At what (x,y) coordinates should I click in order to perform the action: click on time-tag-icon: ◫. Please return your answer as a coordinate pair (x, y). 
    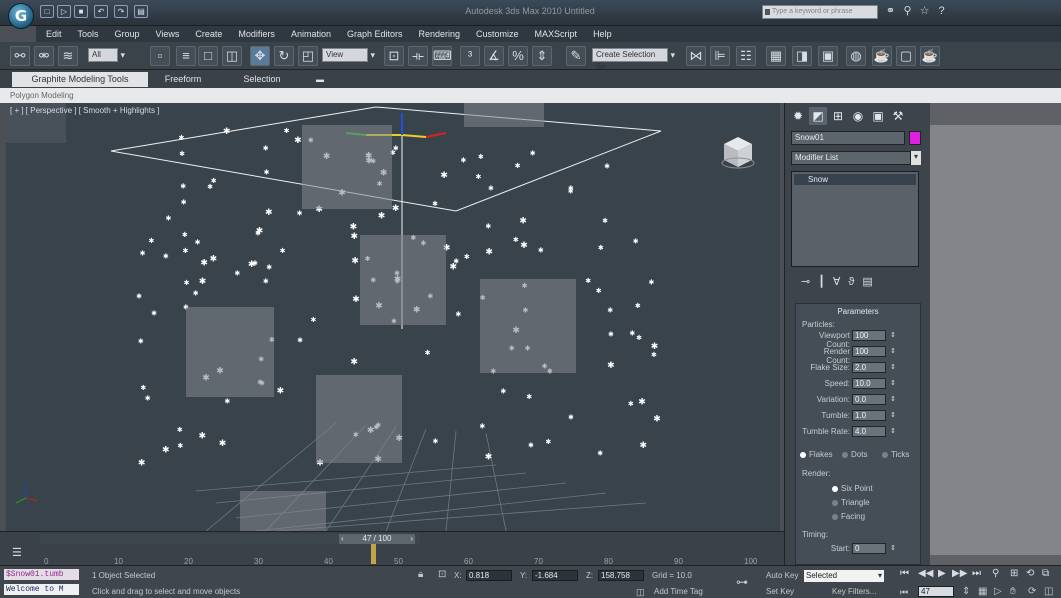
    Looking at the image, I should click on (640, 592).